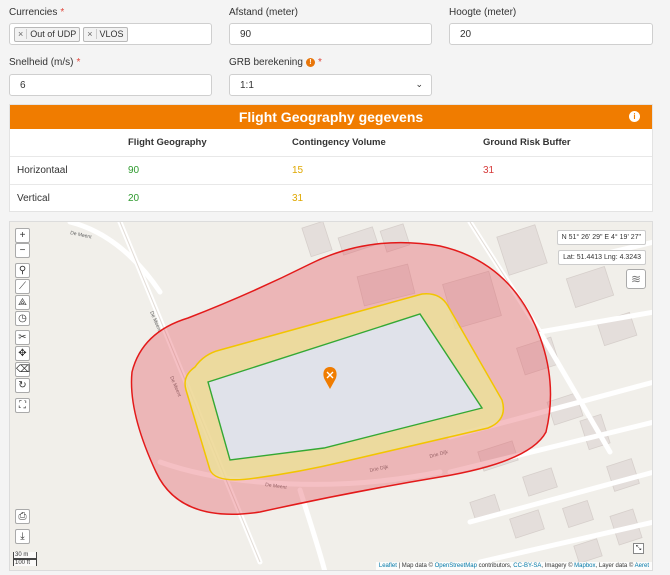 Image resolution: width=670 pixels, height=575 pixels. I want to click on col-header-ground-risk-buffer: Ground Risk Buffer, so click(527, 142).